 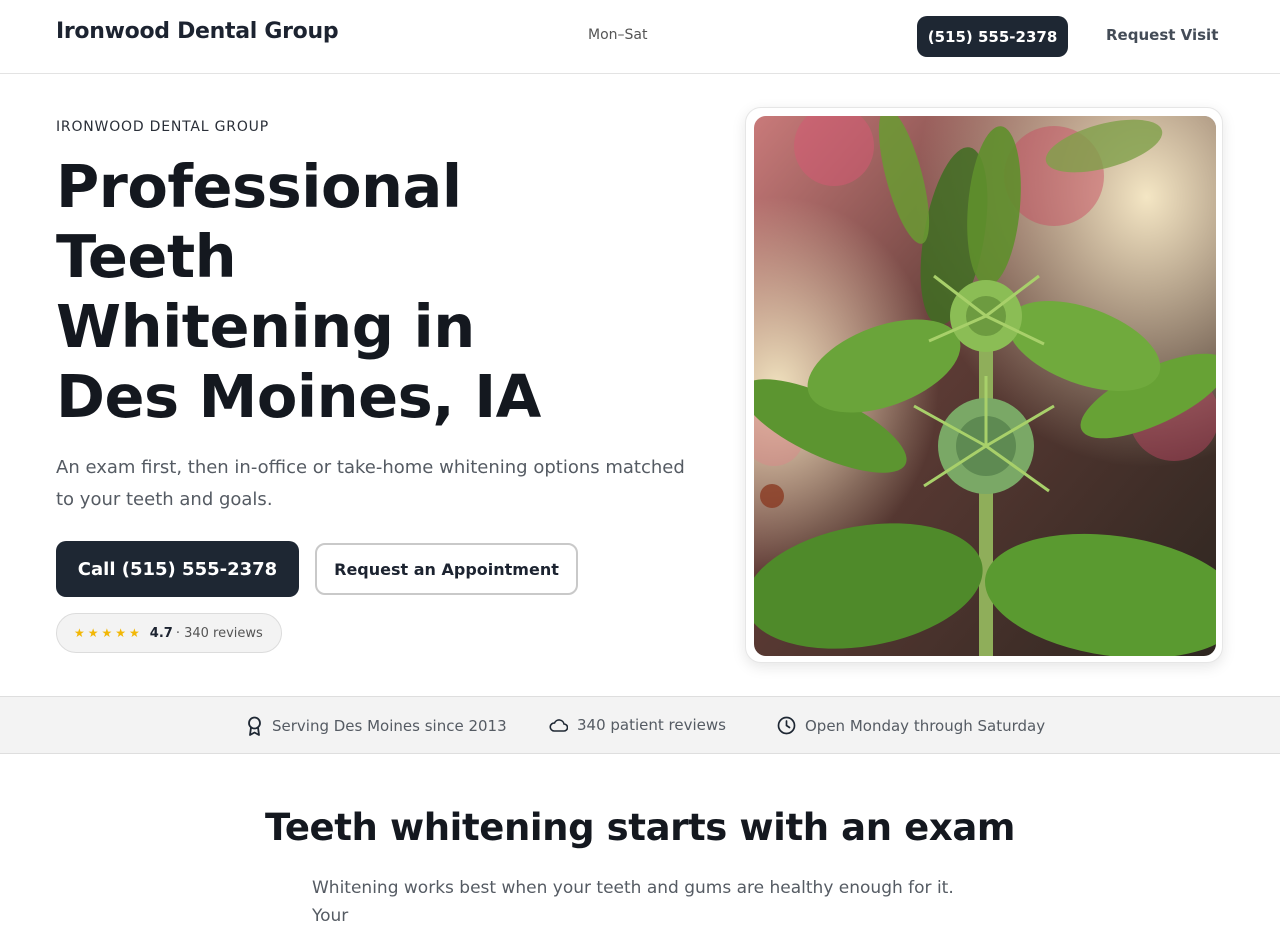 What do you see at coordinates (992, 36) in the screenshot?
I see `header-phone-button: (515) 555-2378` at bounding box center [992, 36].